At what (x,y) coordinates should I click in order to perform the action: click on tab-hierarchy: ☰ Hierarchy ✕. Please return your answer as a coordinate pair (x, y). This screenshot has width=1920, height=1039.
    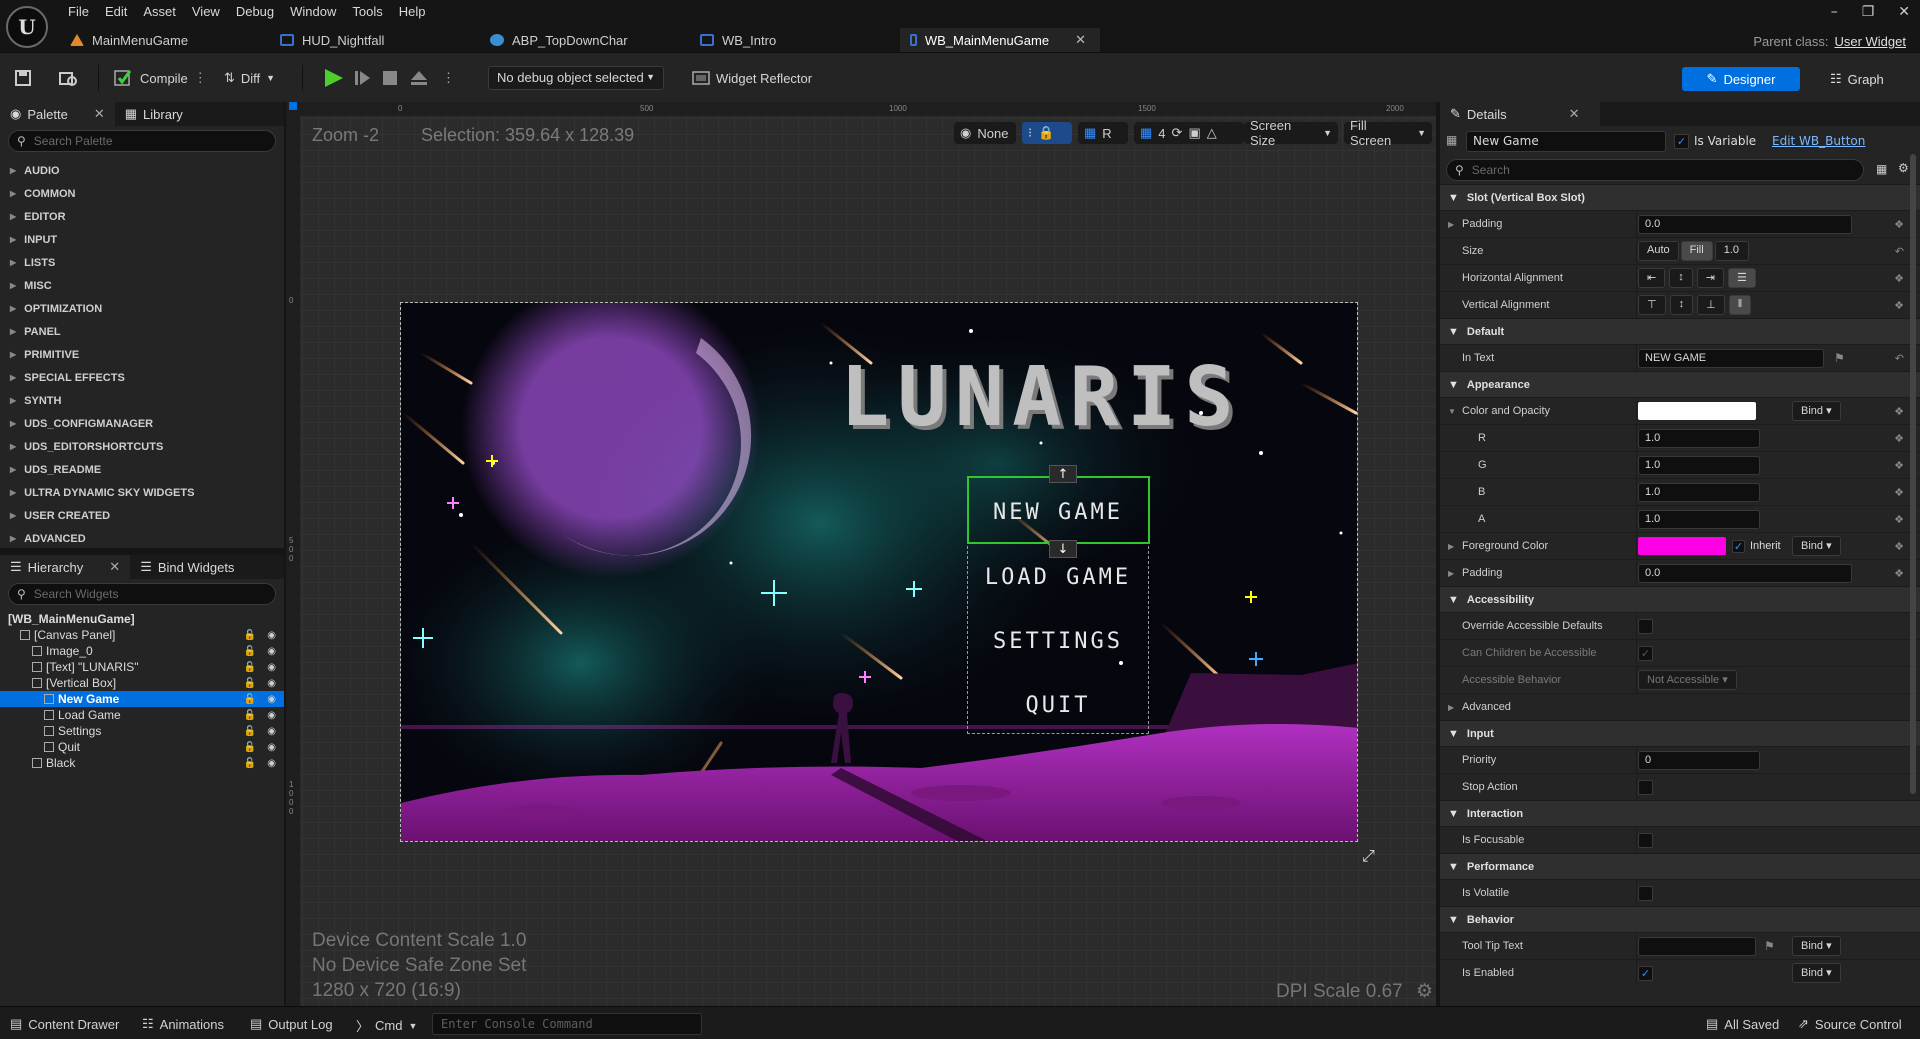
    Looking at the image, I should click on (65, 567).